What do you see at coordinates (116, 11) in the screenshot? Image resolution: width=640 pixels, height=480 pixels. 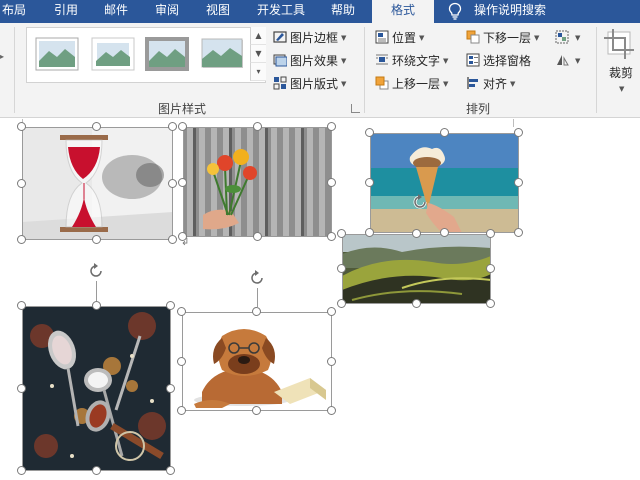 I see `tab-mailings: 邮件` at bounding box center [116, 11].